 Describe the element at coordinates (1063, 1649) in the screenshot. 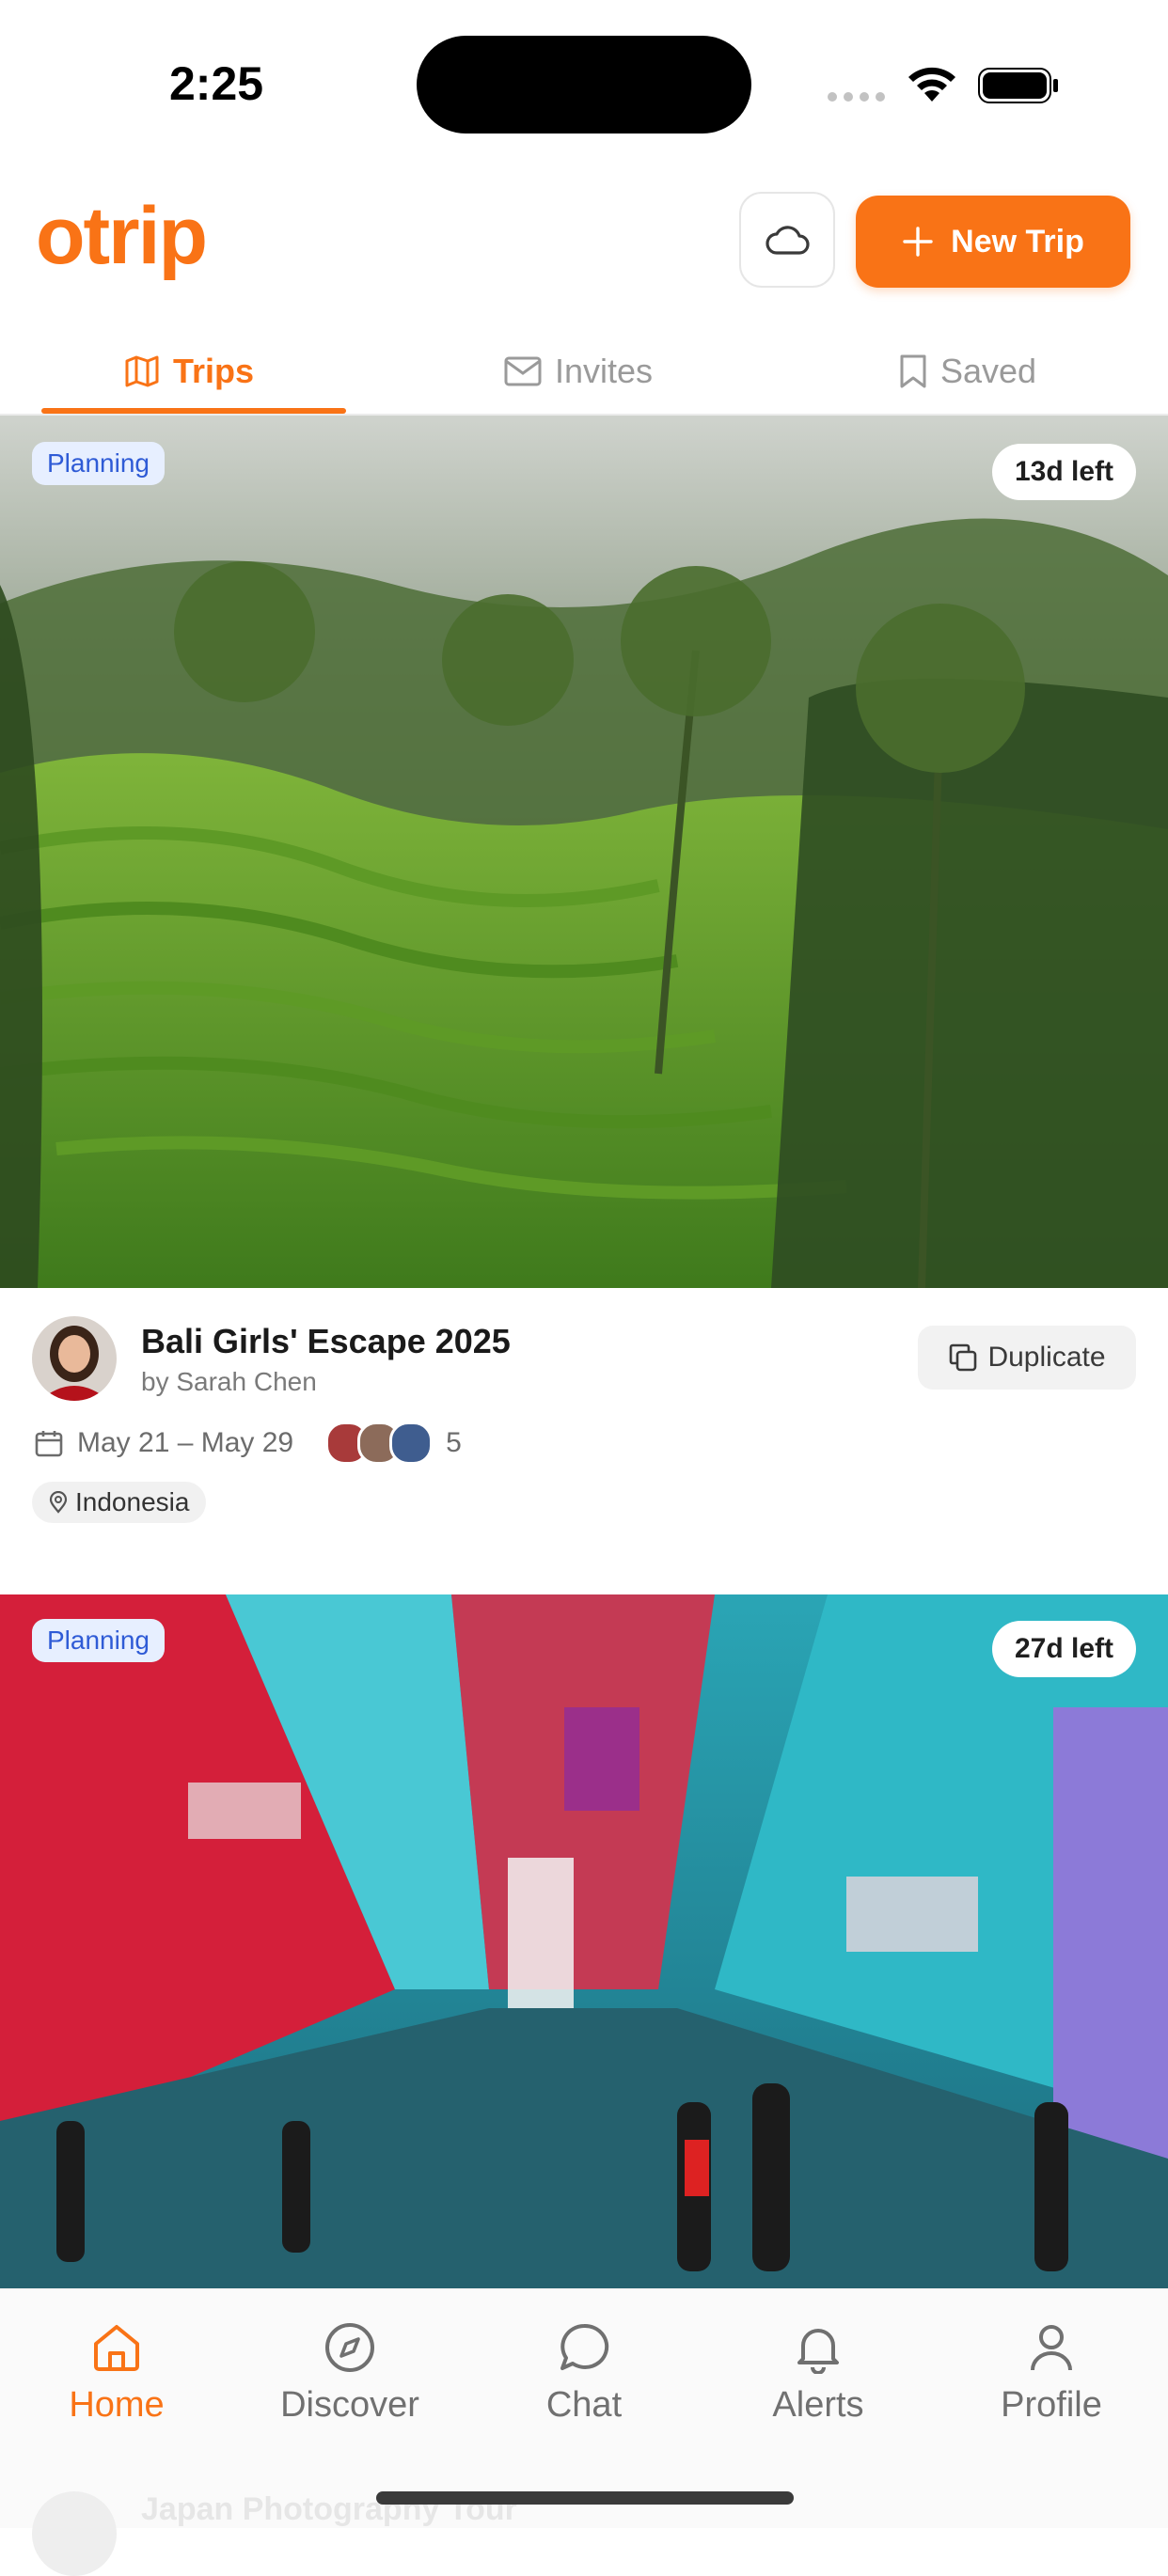

I see `days-left-badge: 27d left` at that location.